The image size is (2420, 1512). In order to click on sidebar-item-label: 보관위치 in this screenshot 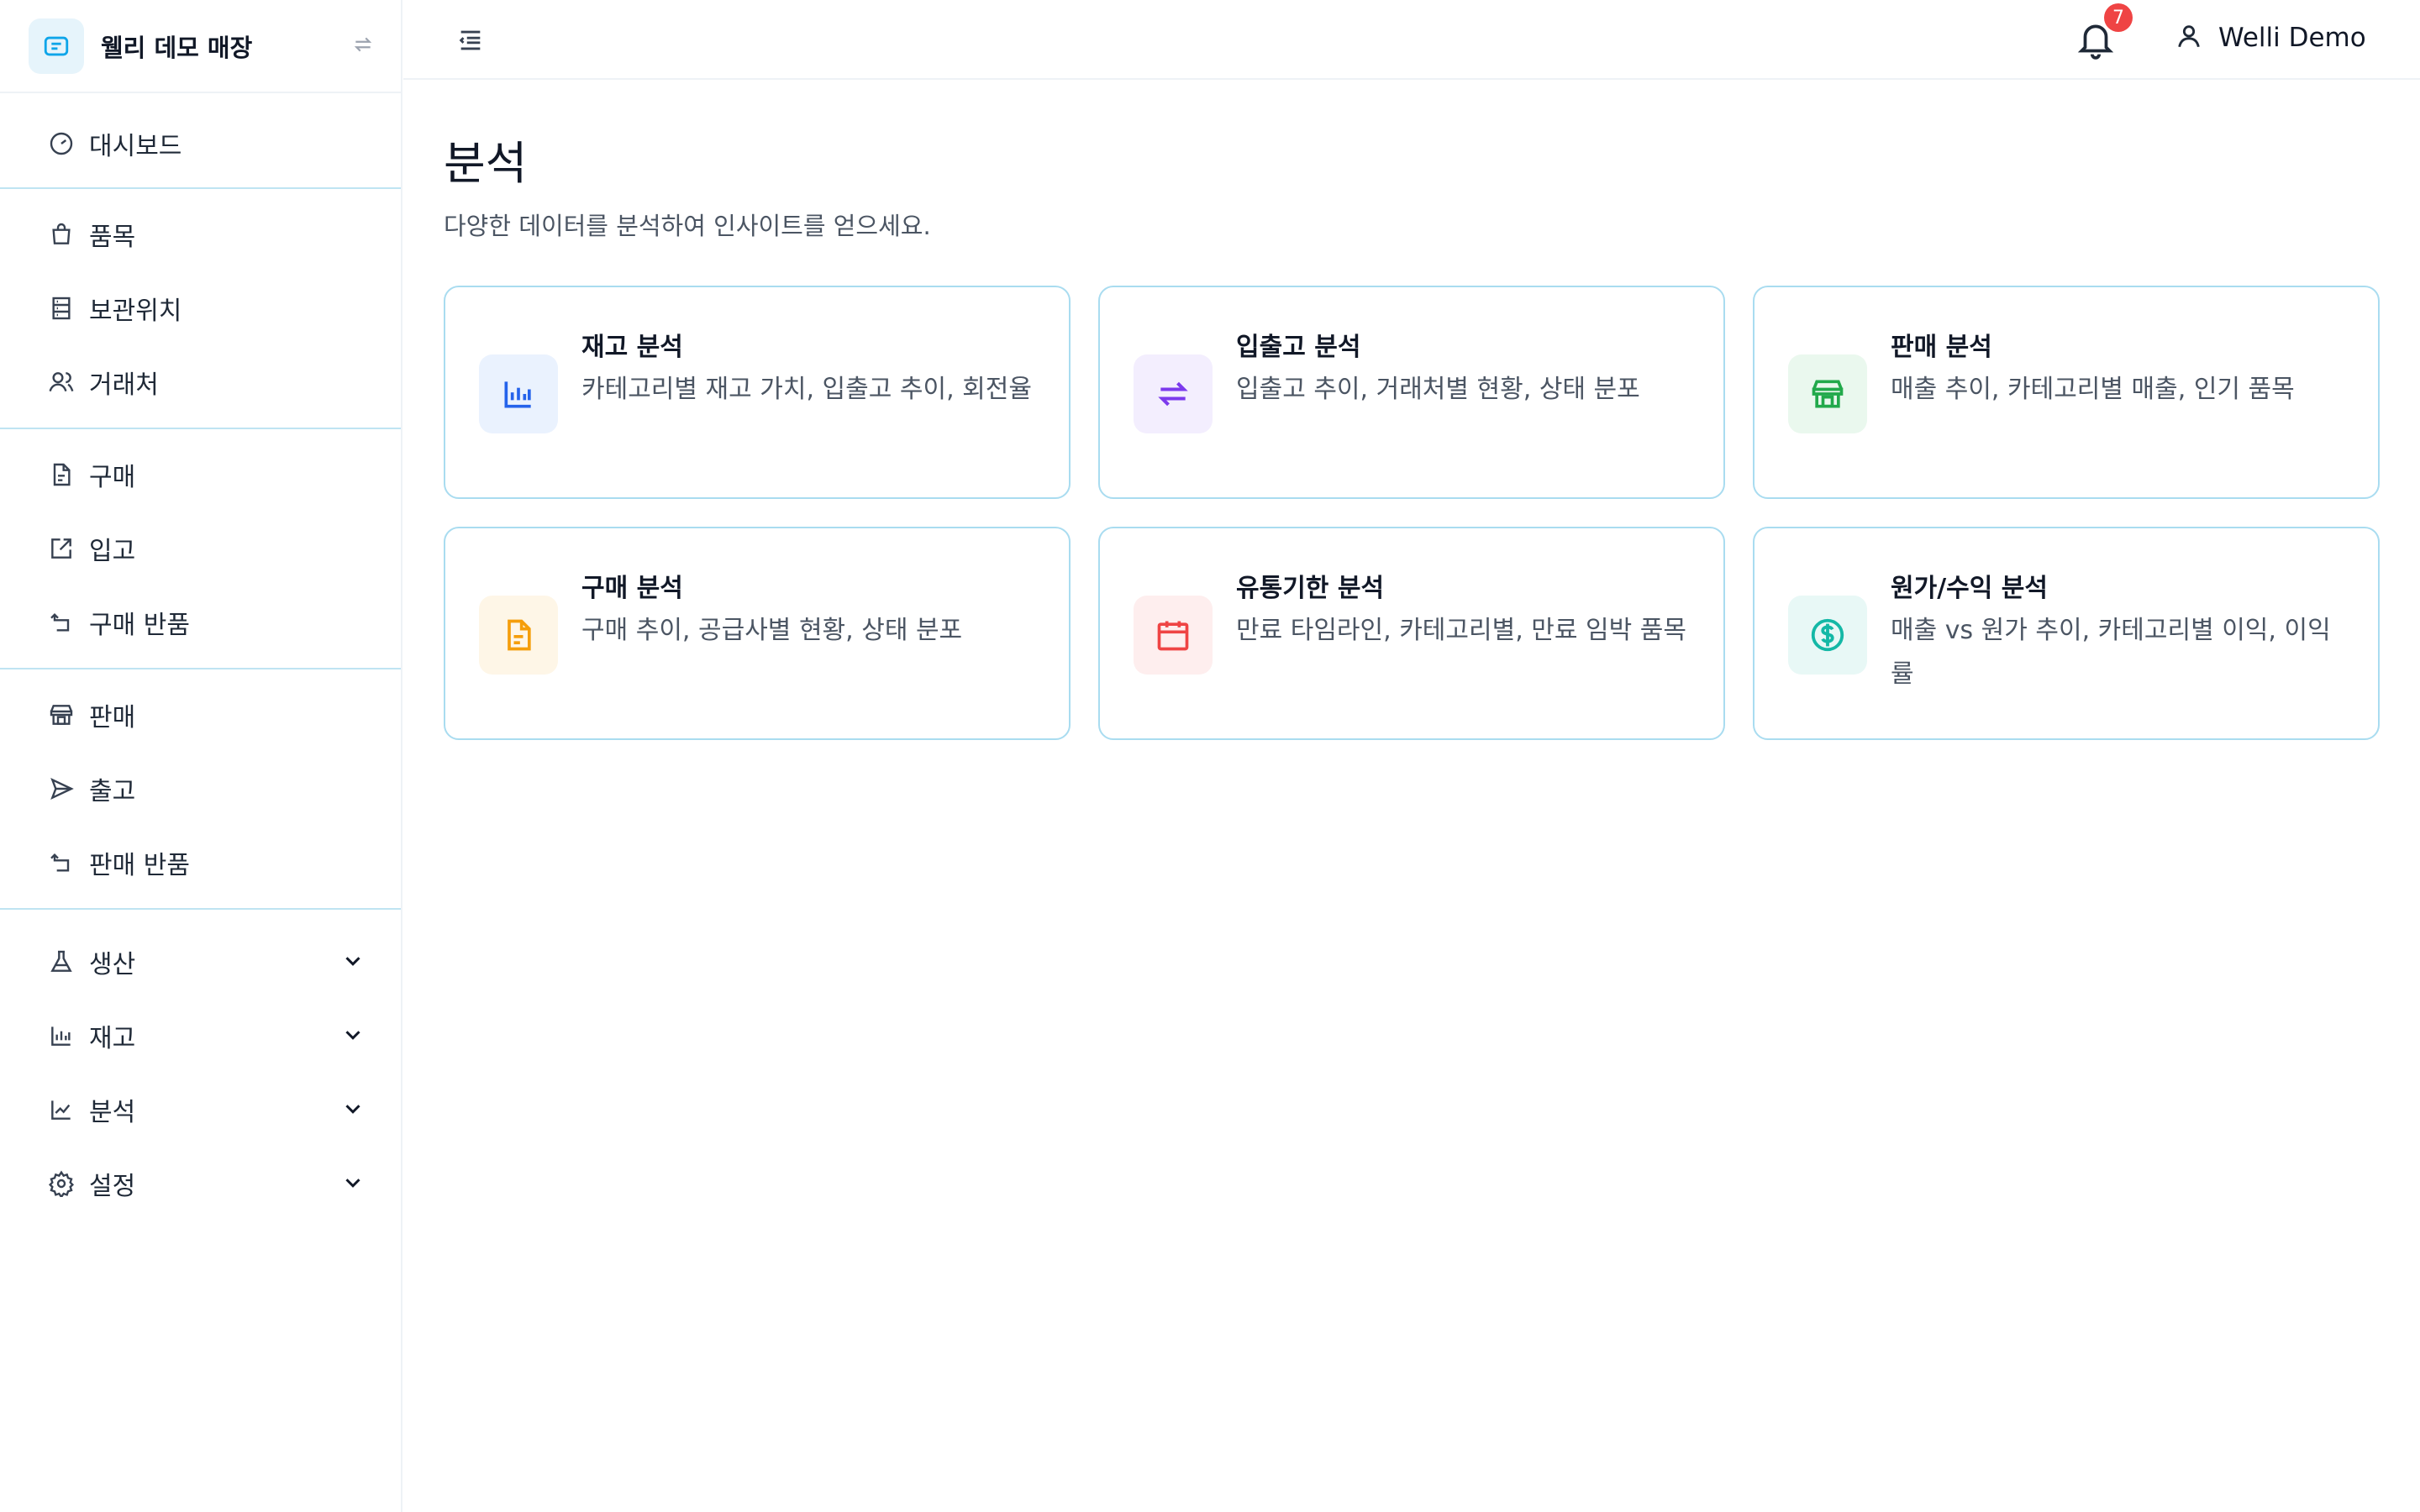, I will do `click(135, 311)`.